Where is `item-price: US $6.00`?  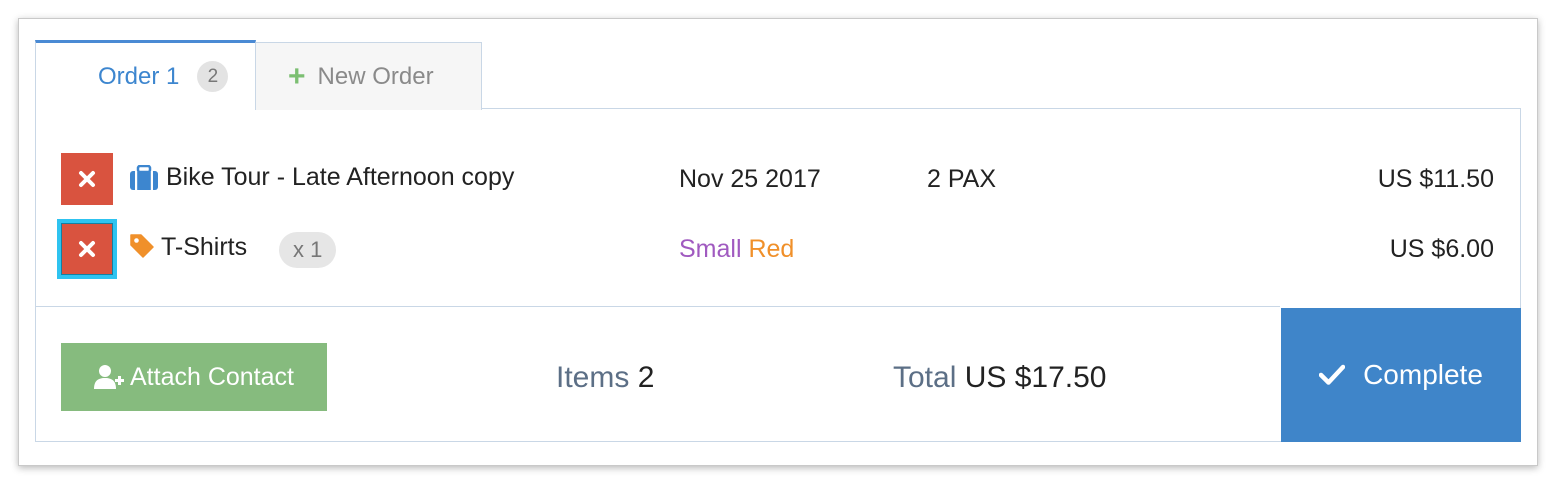
item-price: US $6.00 is located at coordinates (1441, 249).